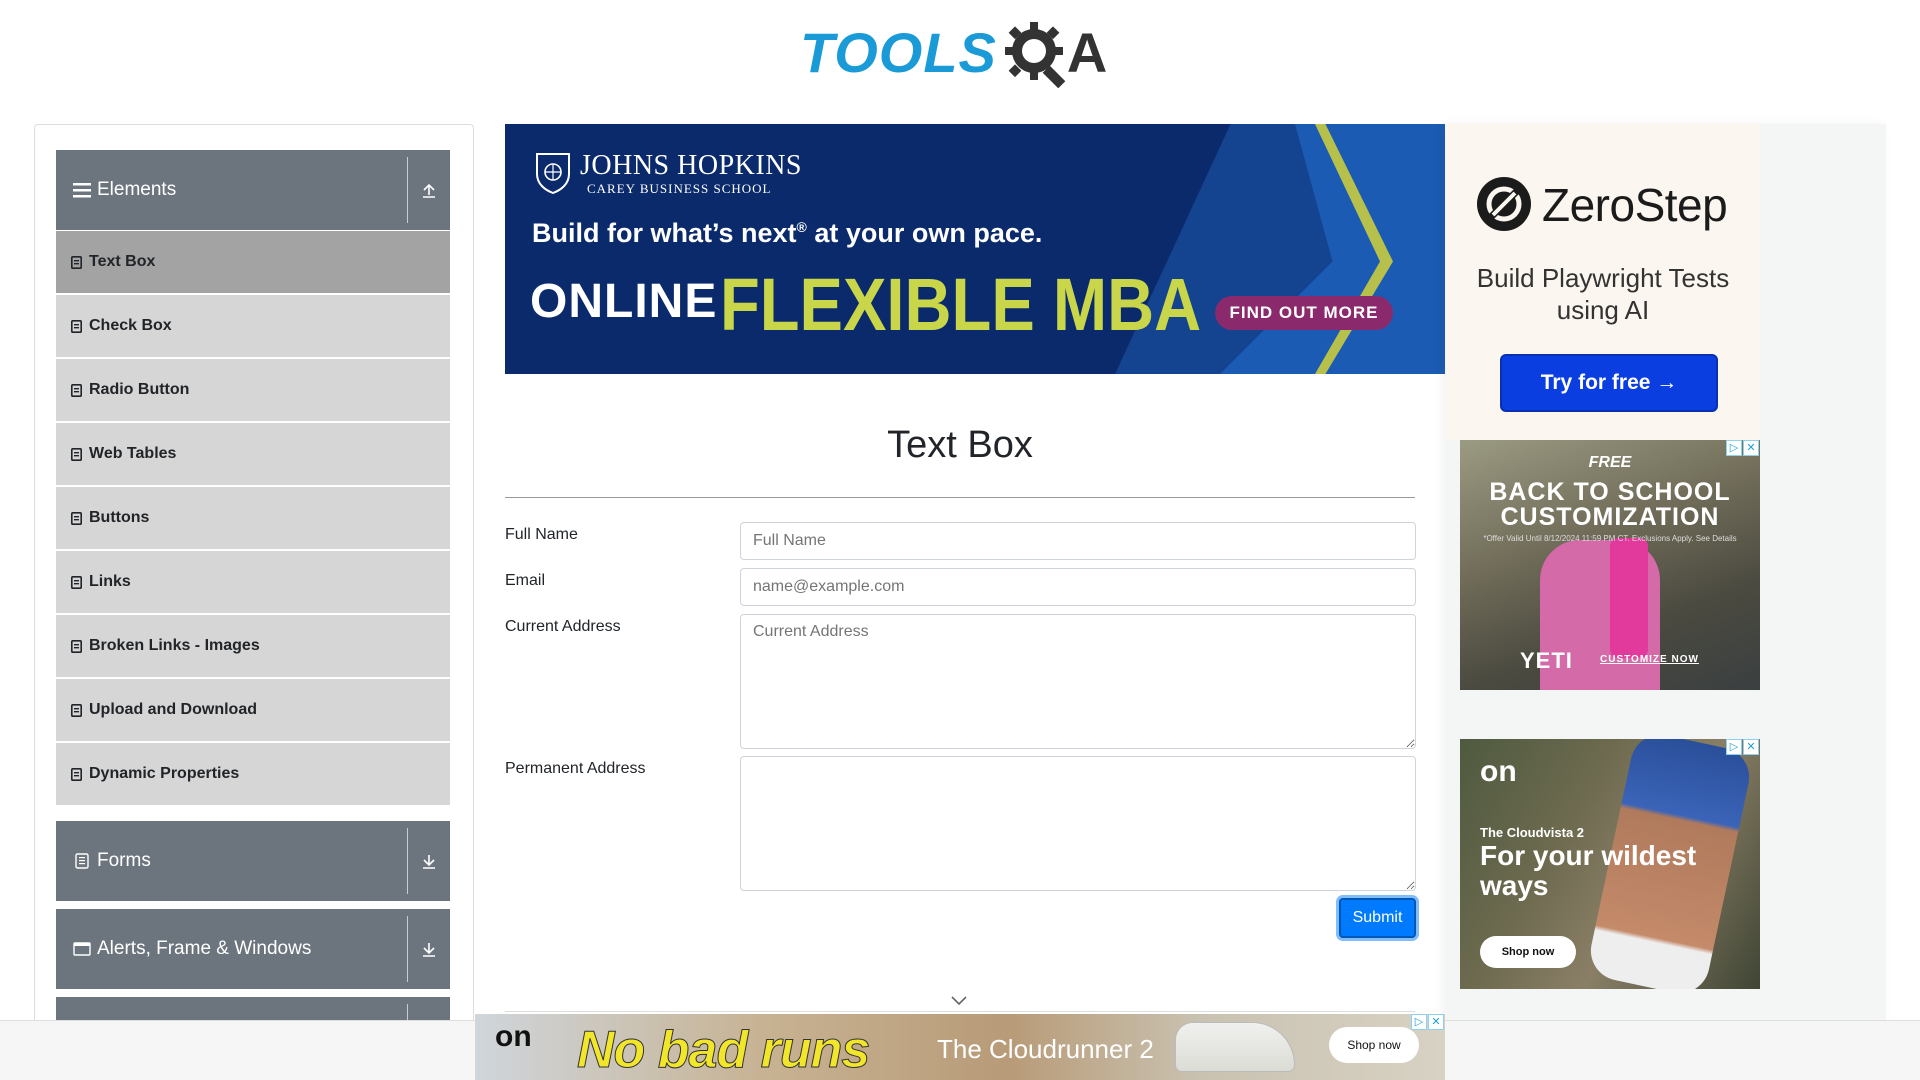 The width and height of the screenshot is (1920, 1080). I want to click on sidebar-item-broken-links: Broken Links - Images, so click(253, 646).